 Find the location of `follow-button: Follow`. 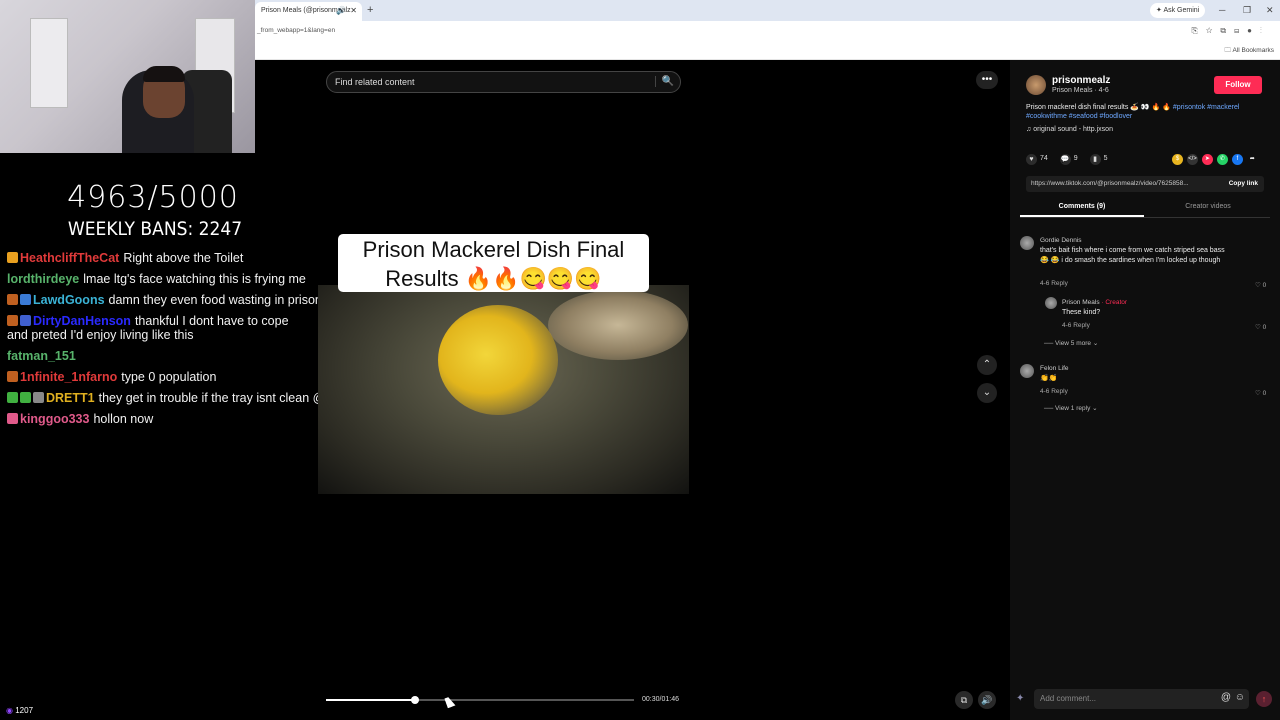

follow-button: Follow is located at coordinates (1238, 85).